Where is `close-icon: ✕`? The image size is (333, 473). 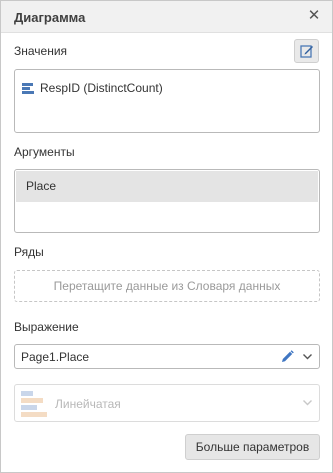
close-icon: ✕ is located at coordinates (314, 16).